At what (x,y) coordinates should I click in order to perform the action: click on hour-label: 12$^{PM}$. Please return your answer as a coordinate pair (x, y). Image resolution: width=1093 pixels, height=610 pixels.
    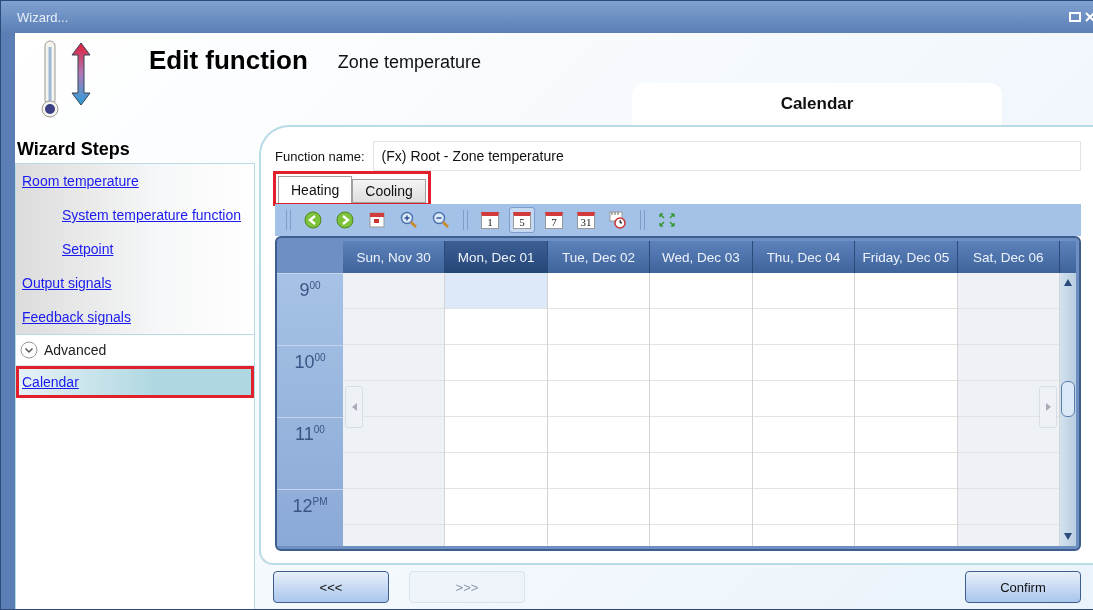
    Looking at the image, I should click on (310, 507).